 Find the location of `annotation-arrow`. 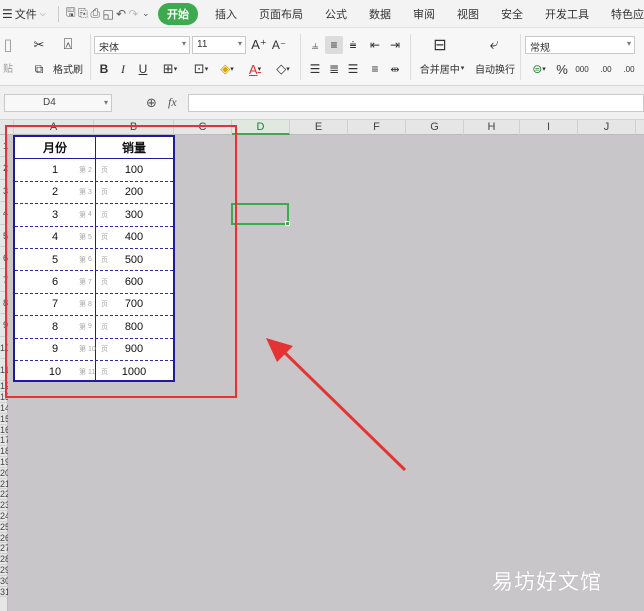

annotation-arrow is located at coordinates (336, 405).